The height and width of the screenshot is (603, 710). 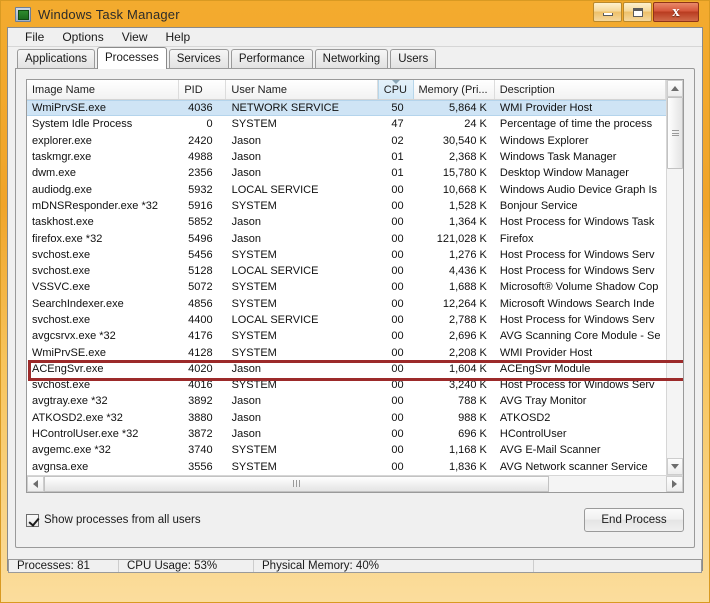 What do you see at coordinates (198, 58) in the screenshot?
I see `tab-services: Services` at bounding box center [198, 58].